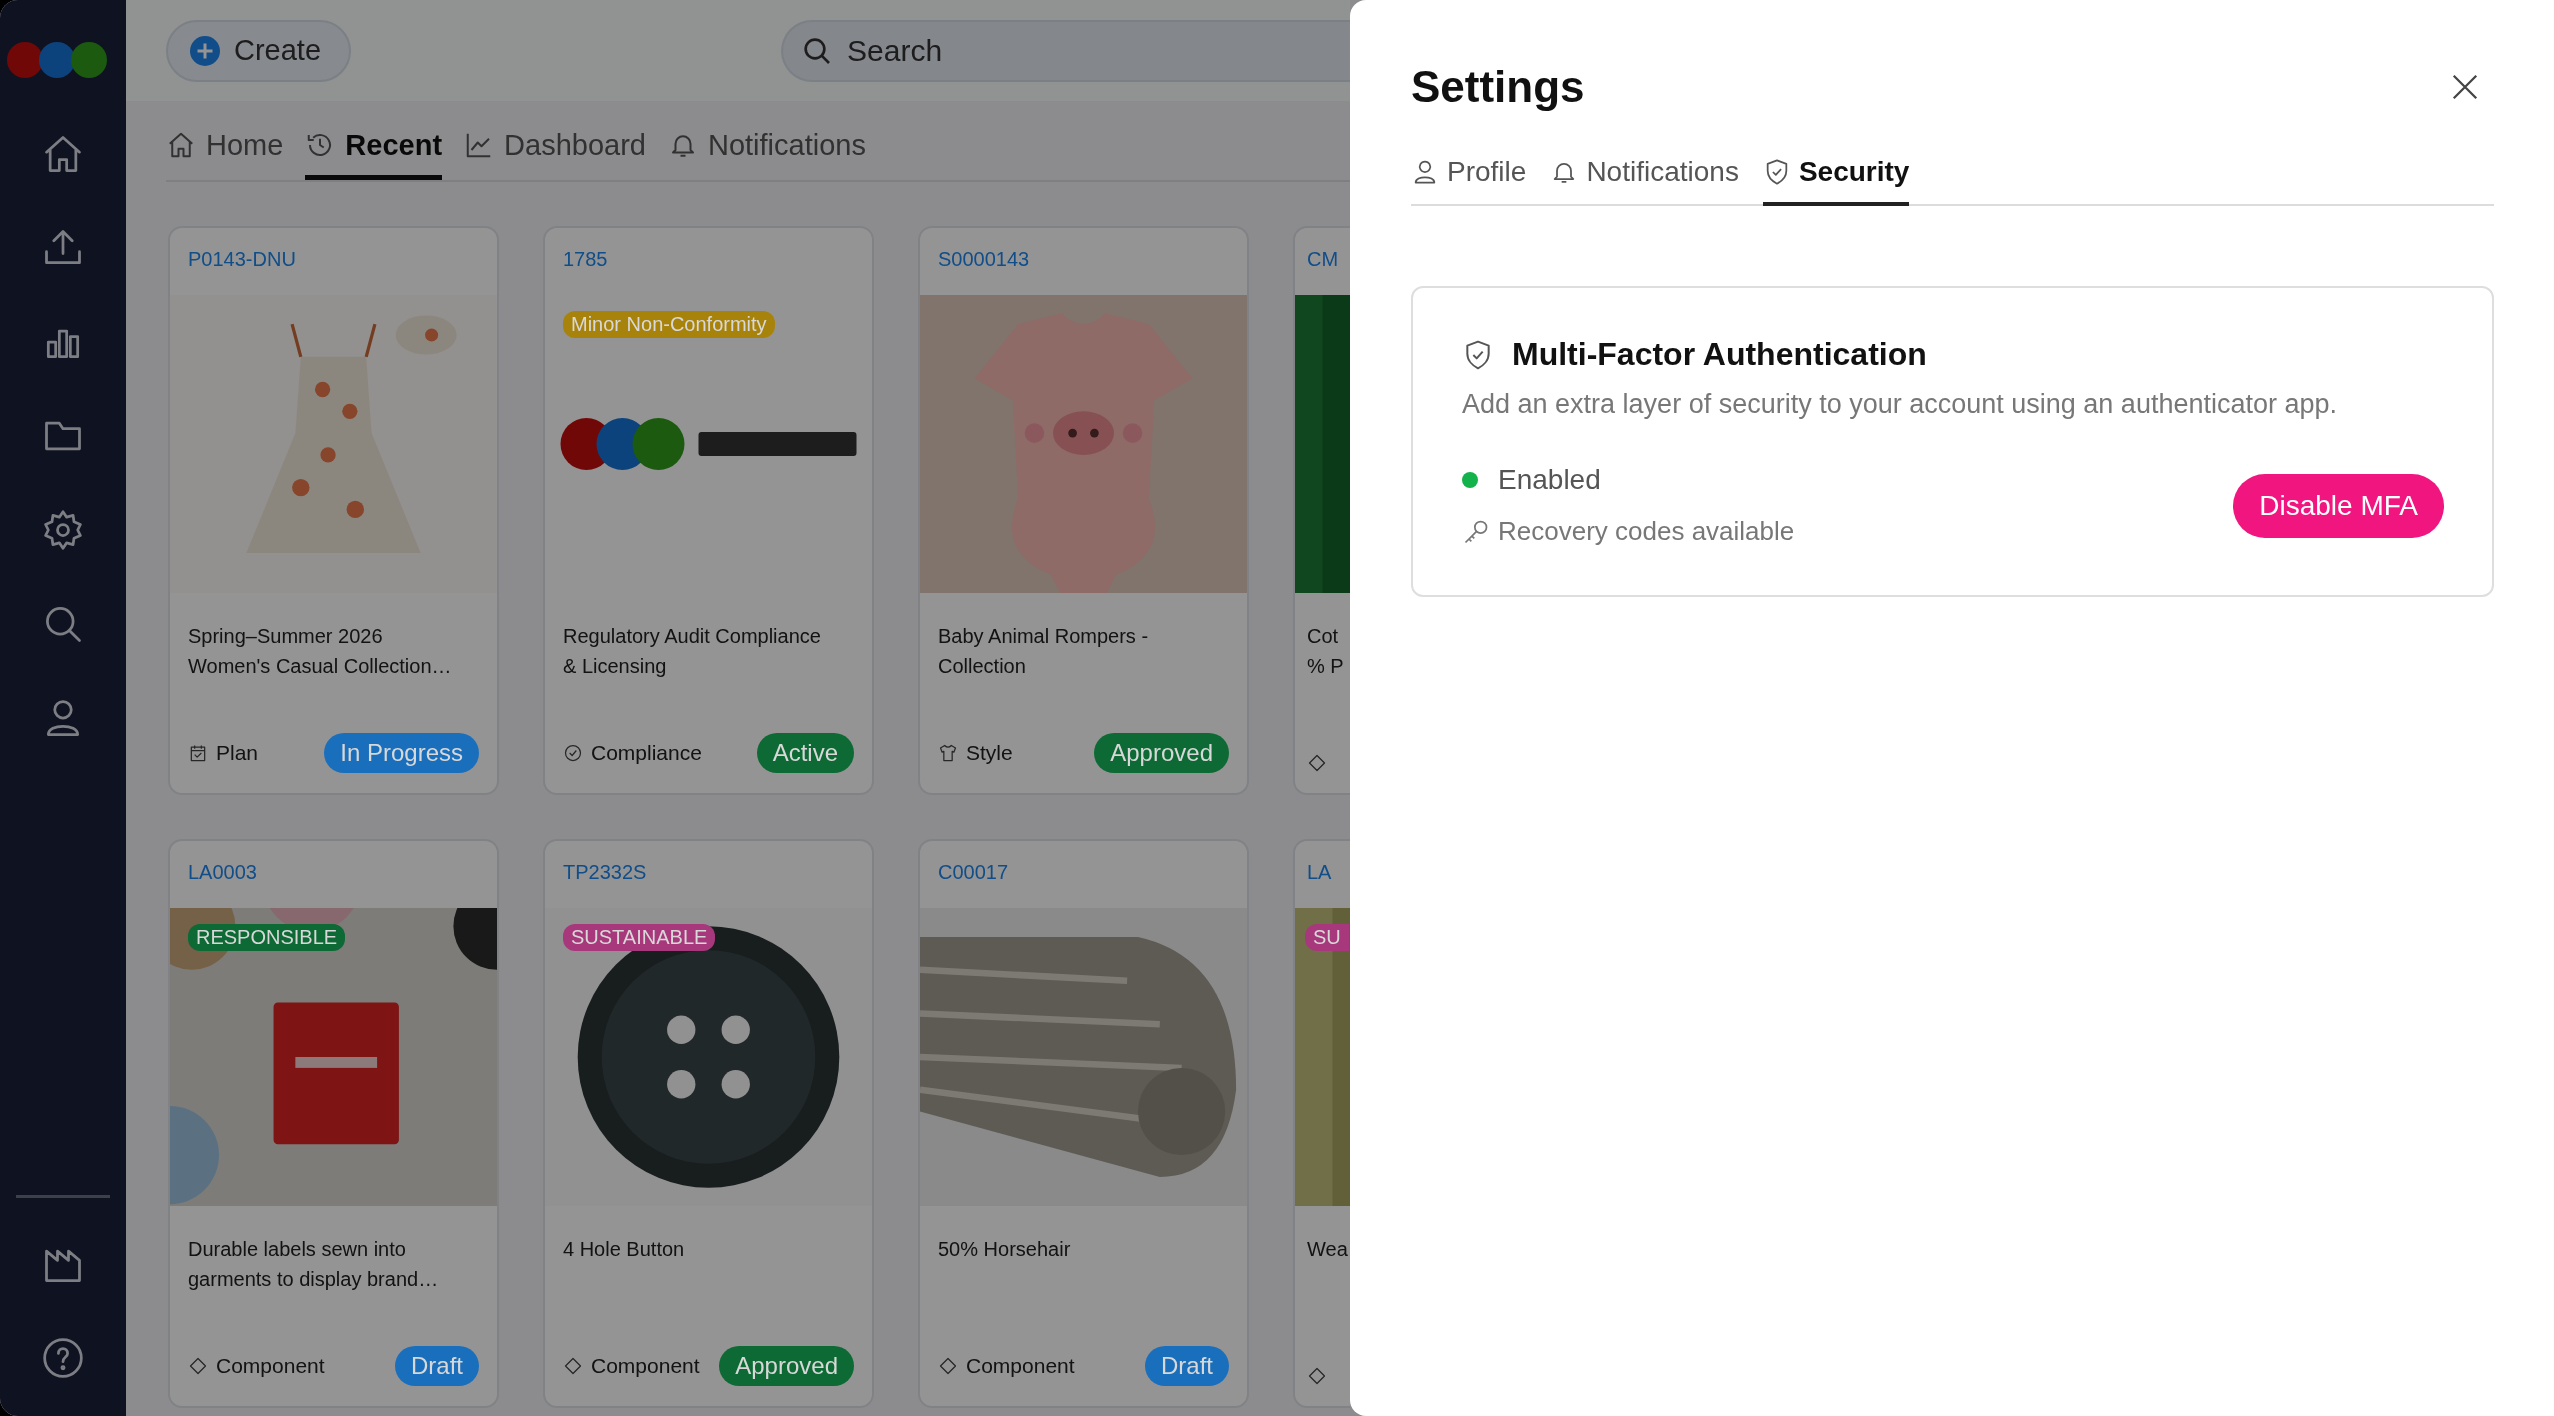 The width and height of the screenshot is (2554, 1416). What do you see at coordinates (692, 651) in the screenshot?
I see `card-title: Regulatory Audit Compliance & Licensing` at bounding box center [692, 651].